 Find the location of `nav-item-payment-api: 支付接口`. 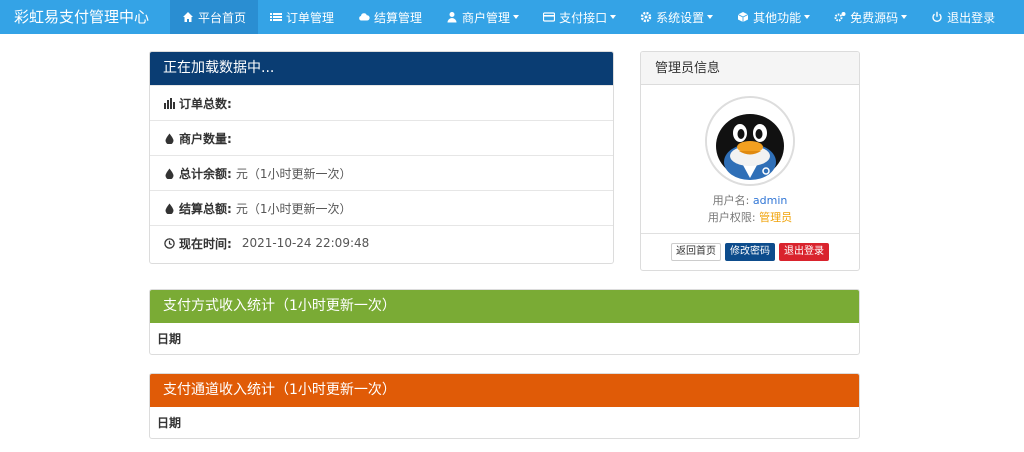

nav-item-payment-api: 支付接口 is located at coordinates (579, 17).